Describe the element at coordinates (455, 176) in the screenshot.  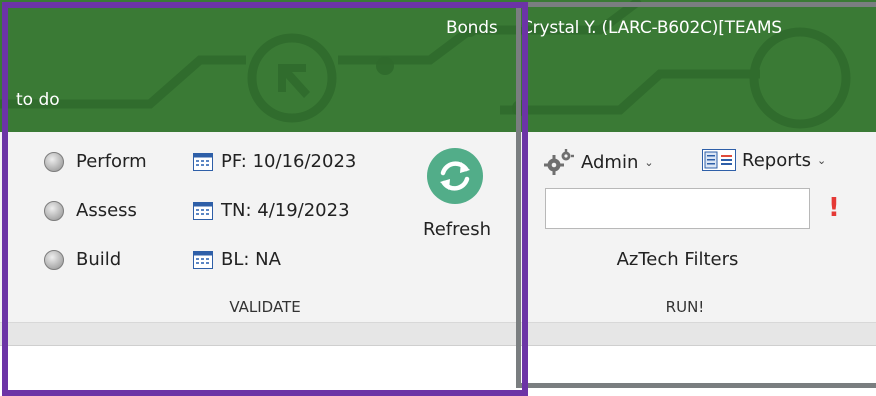
I see `refresh-icon` at that location.